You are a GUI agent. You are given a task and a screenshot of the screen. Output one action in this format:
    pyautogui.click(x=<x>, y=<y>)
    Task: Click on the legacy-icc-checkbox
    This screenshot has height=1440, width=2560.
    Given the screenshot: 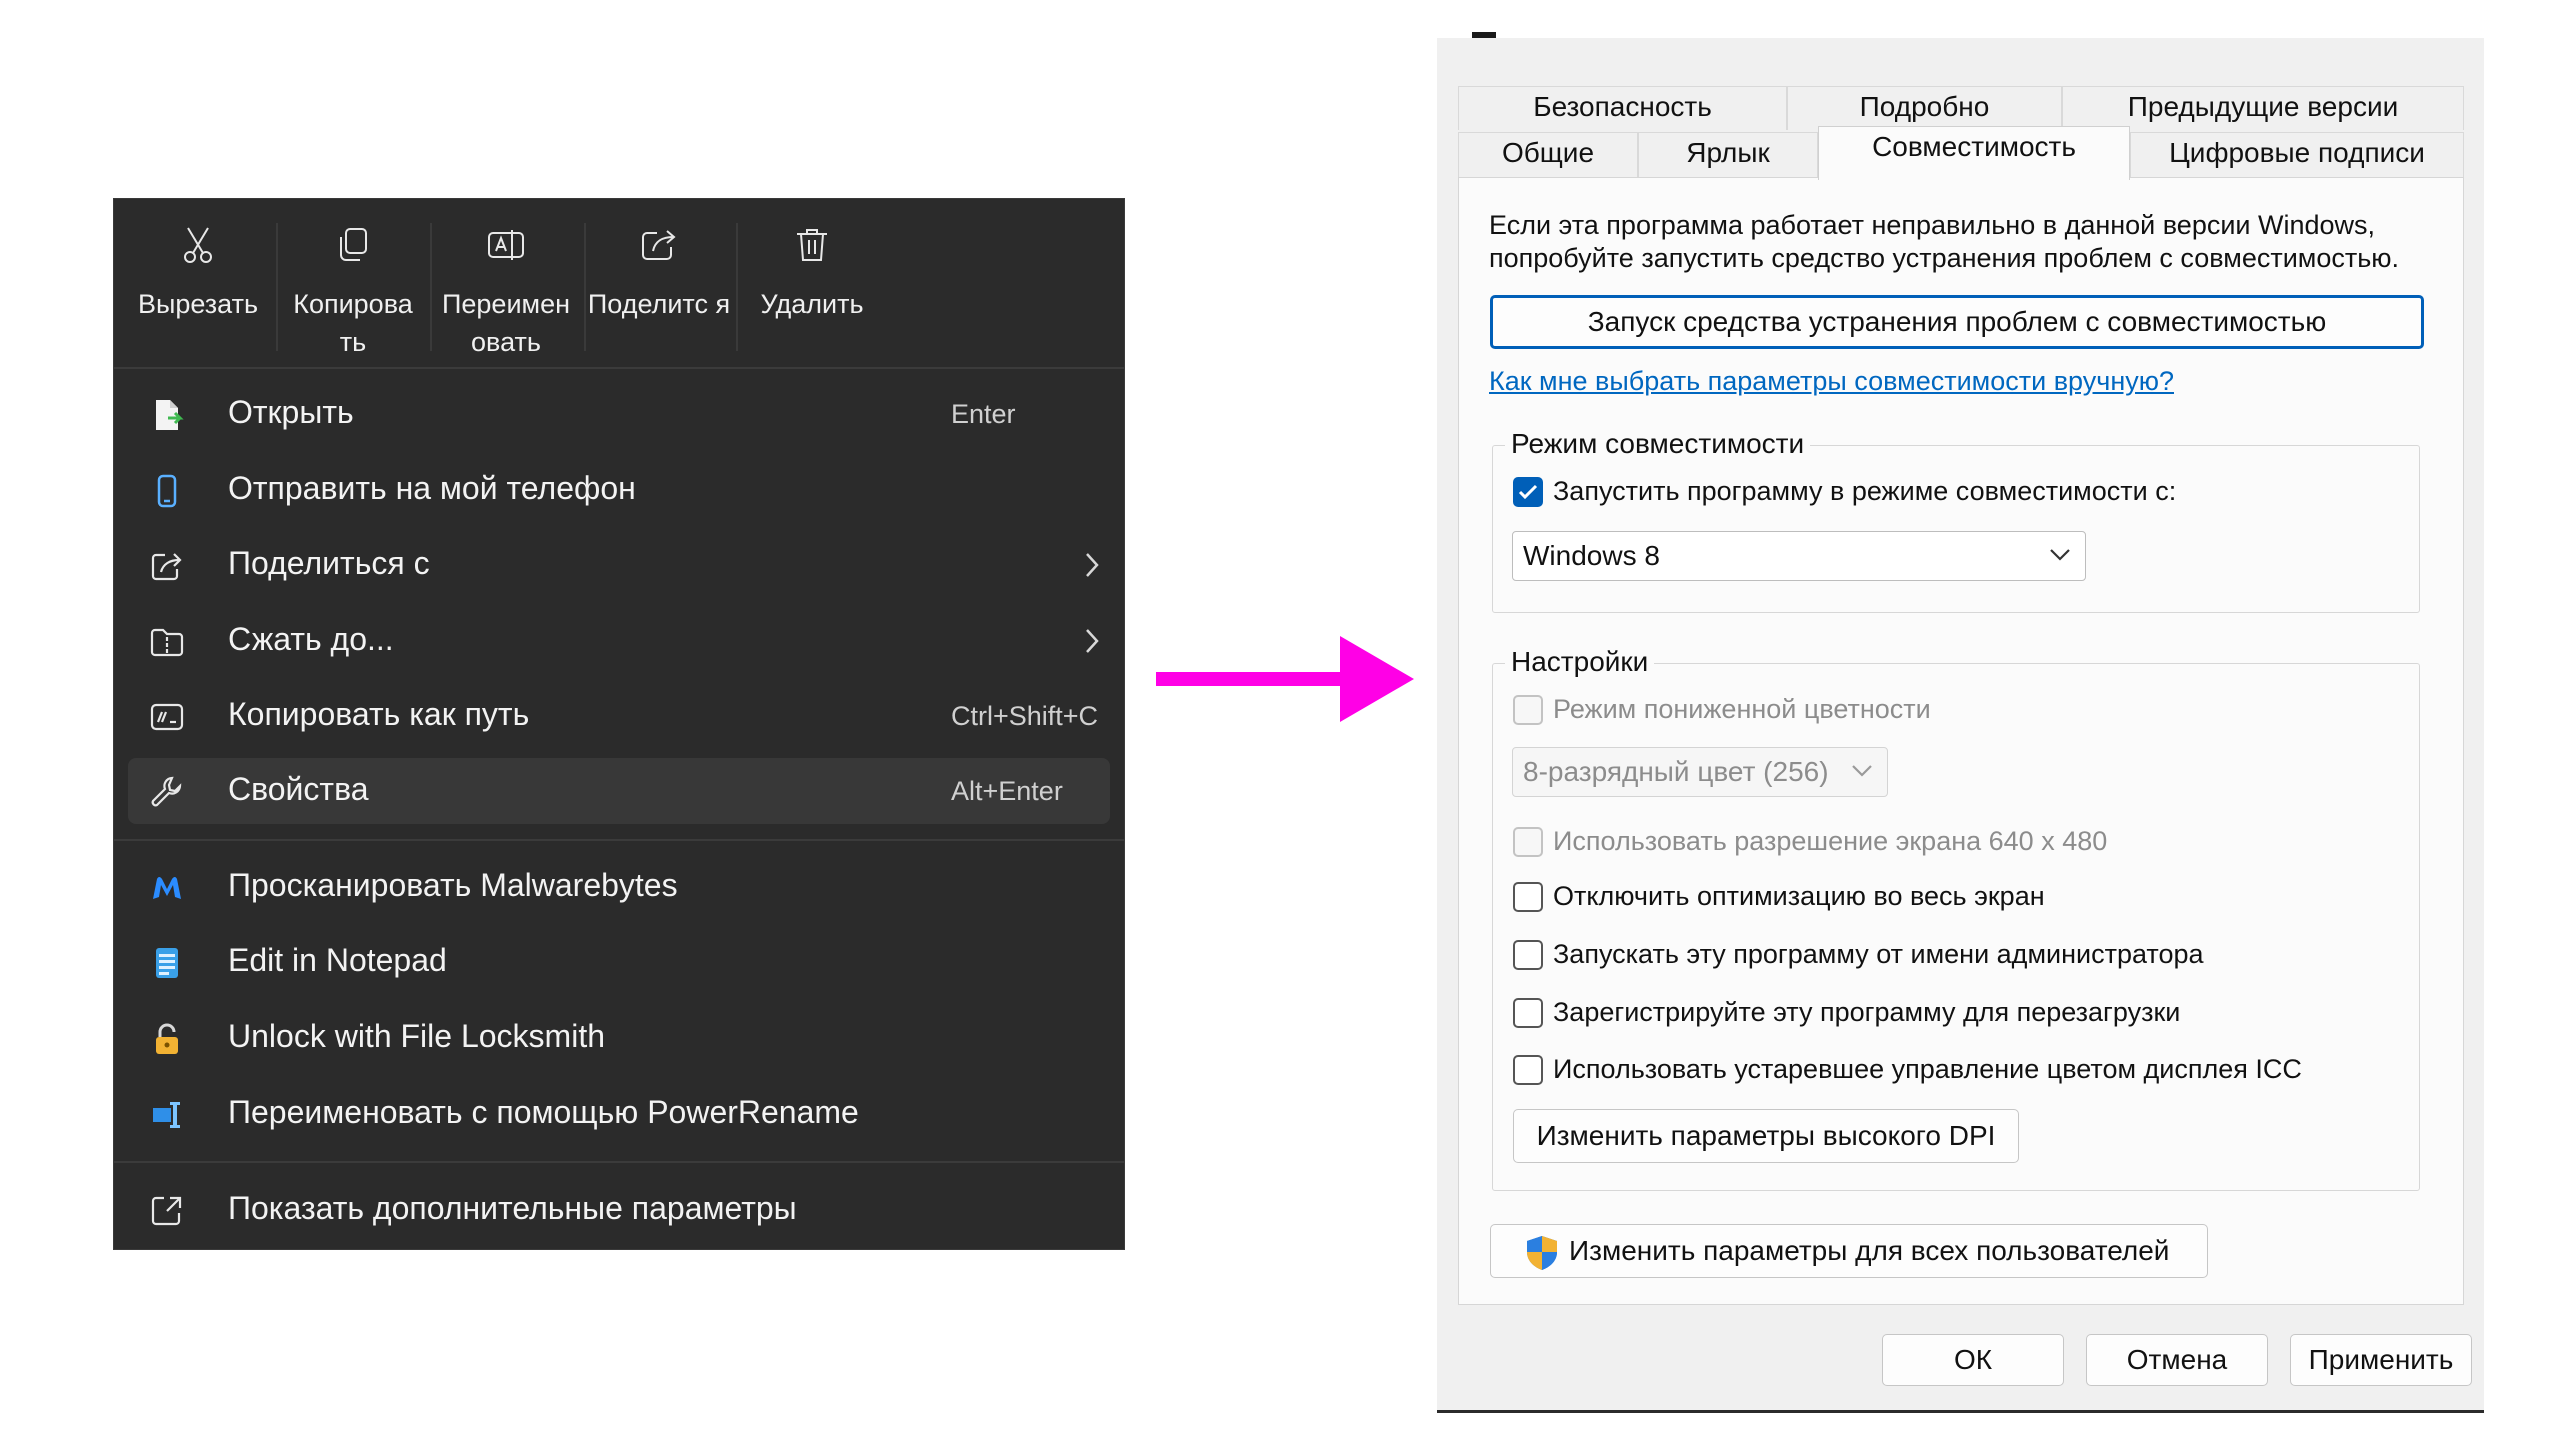 What is the action you would take?
    pyautogui.click(x=1528, y=1070)
    